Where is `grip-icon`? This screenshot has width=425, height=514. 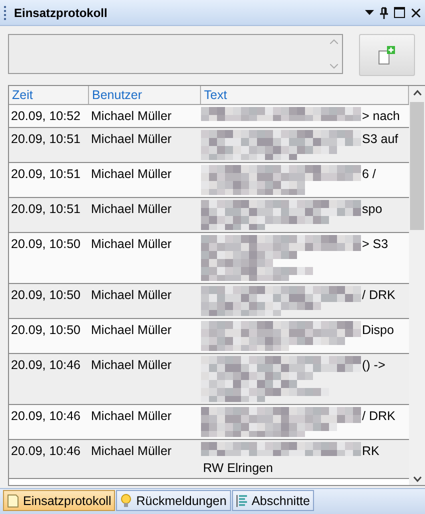
grip-icon is located at coordinates (6, 13).